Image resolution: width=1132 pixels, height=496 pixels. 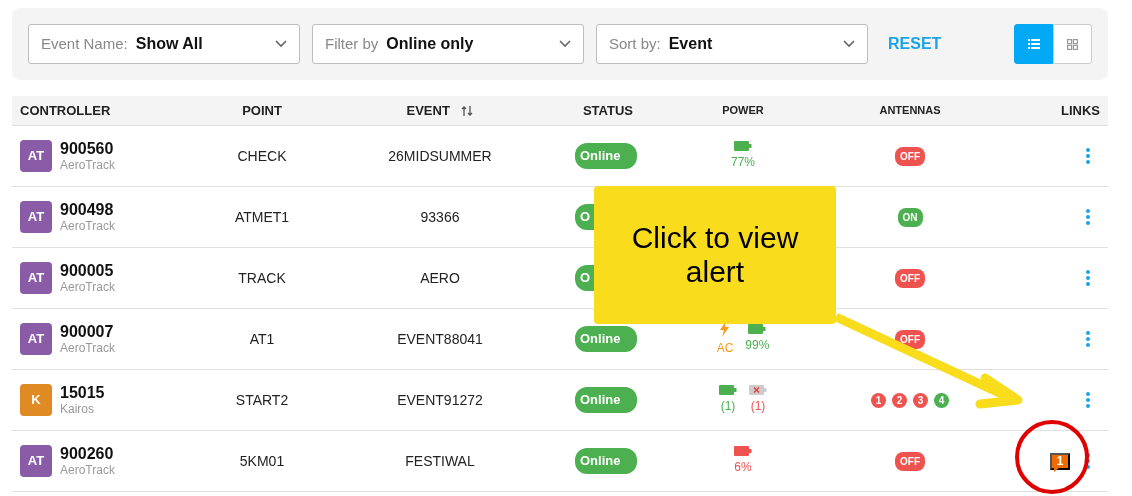 What do you see at coordinates (878, 400) in the screenshot?
I see `antenna-port: 1` at bounding box center [878, 400].